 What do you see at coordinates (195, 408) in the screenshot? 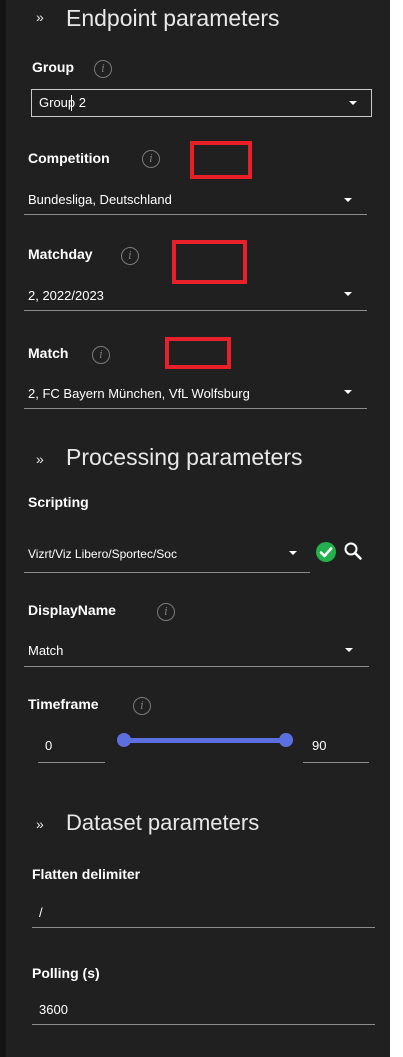
I see `match-select` at bounding box center [195, 408].